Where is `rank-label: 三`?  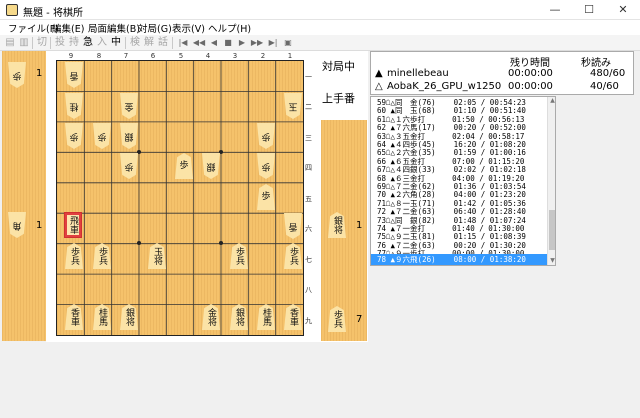 rank-label: 三 is located at coordinates (308, 138).